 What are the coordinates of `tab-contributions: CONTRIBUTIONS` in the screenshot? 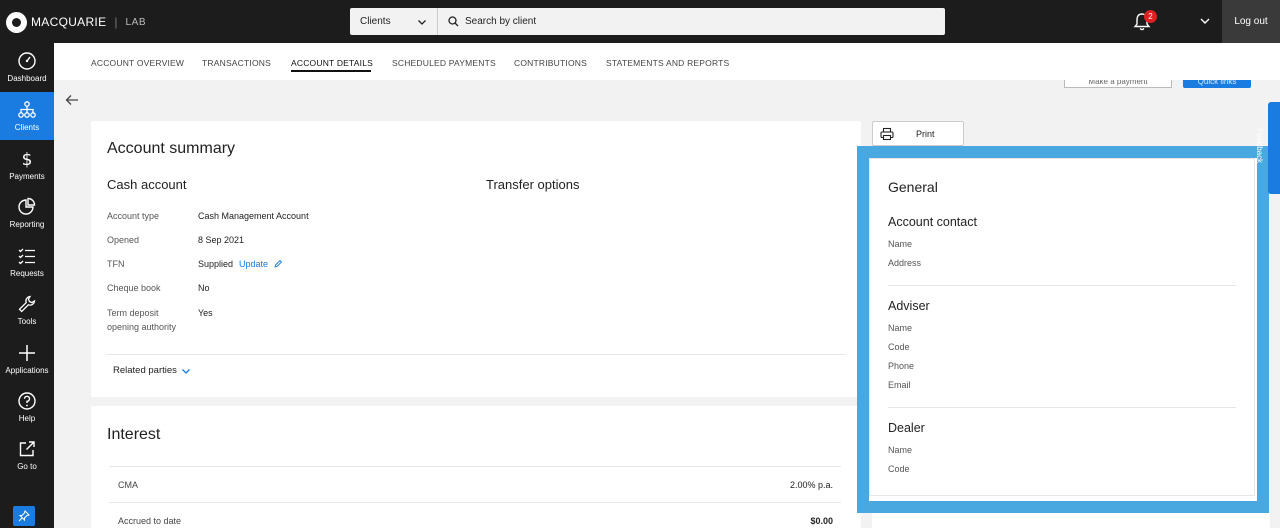 It's located at (550, 63).